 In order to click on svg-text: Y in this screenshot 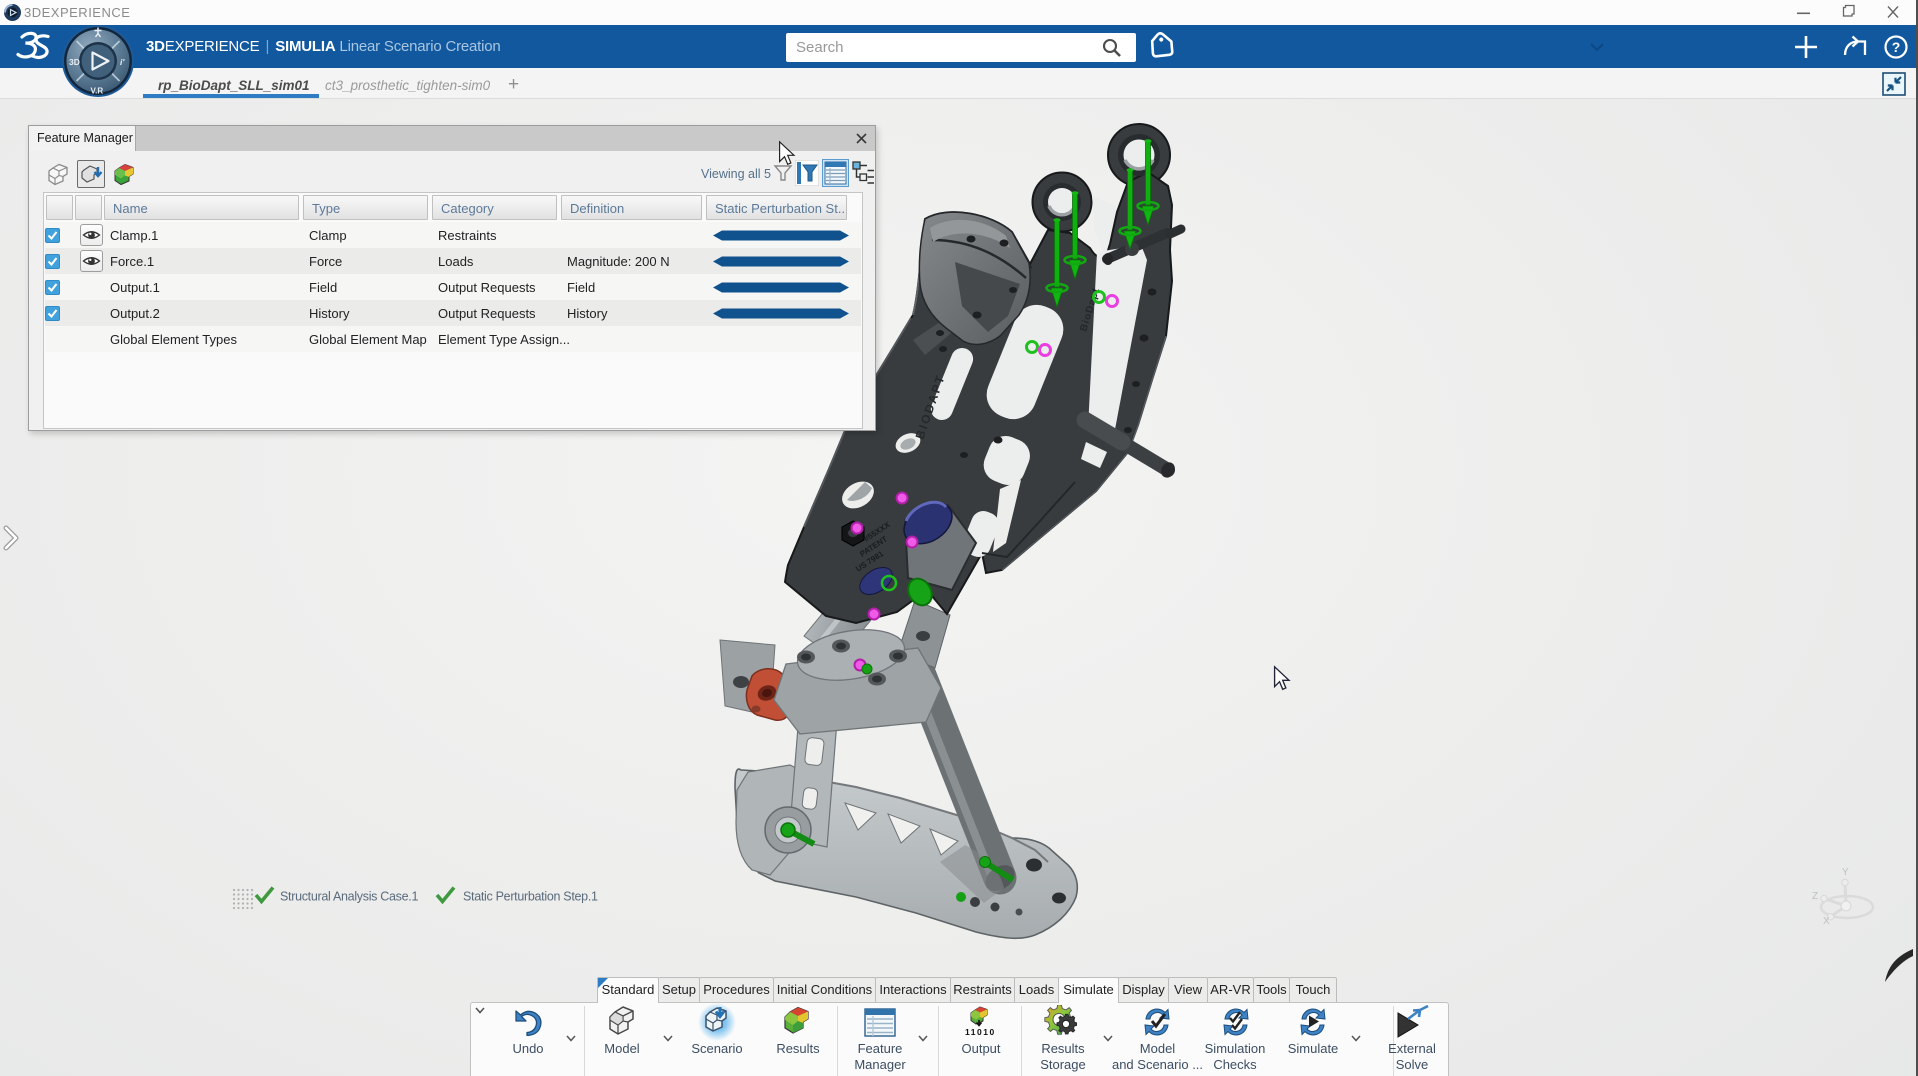, I will do `click(1845, 872)`.